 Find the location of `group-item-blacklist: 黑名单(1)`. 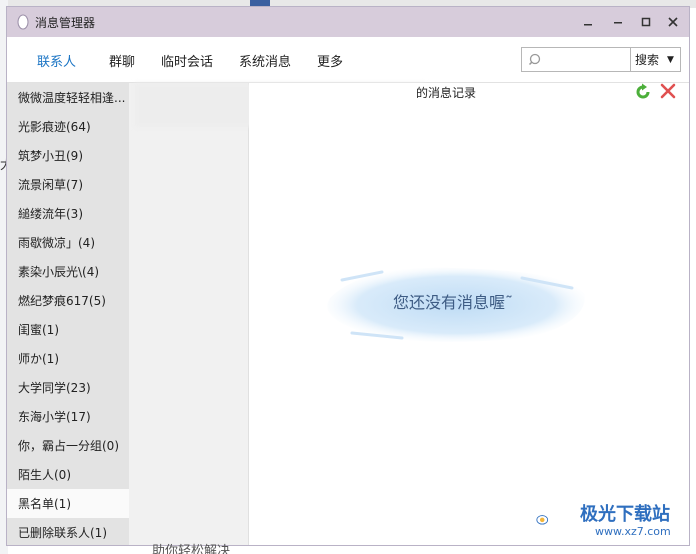

group-item-blacklist: 黑名单(1) is located at coordinates (68, 503).